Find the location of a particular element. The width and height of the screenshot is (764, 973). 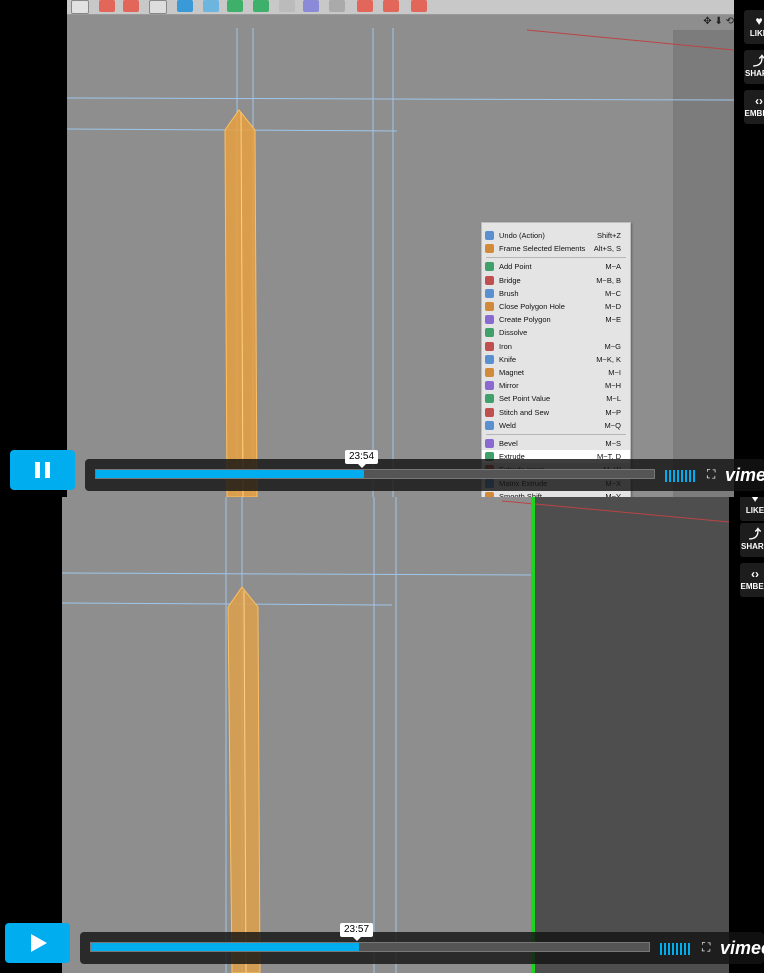

pause-button is located at coordinates (42, 470).